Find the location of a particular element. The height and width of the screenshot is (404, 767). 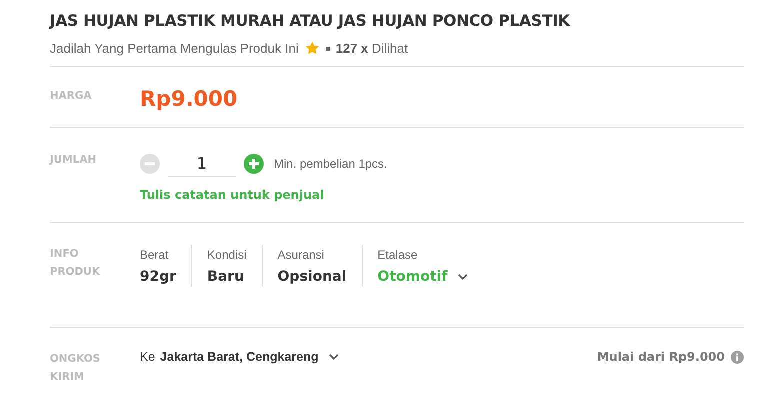

product-title: JAS HUJAN PLASTIK MURAH ATAU JAS HUJAN PONCO PLASTIK is located at coordinates (311, 20).